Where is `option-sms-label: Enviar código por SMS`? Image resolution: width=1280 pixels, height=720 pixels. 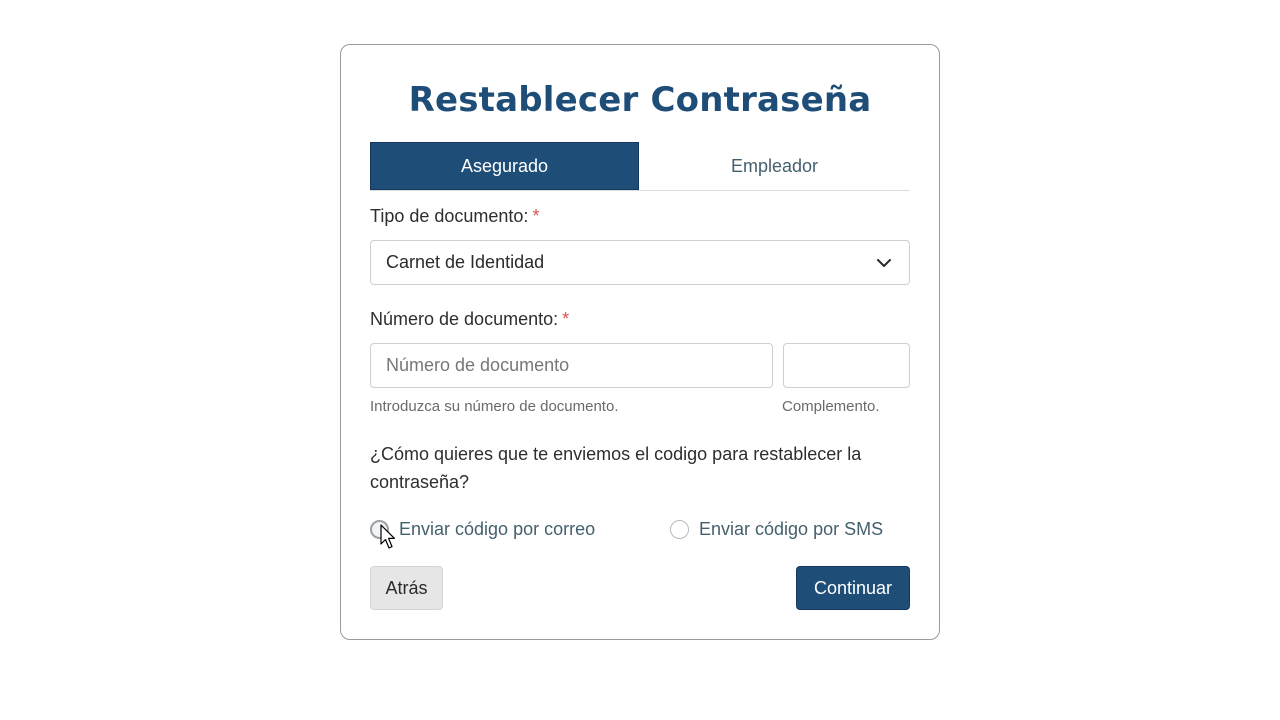 option-sms-label: Enviar código por SMS is located at coordinates (791, 529).